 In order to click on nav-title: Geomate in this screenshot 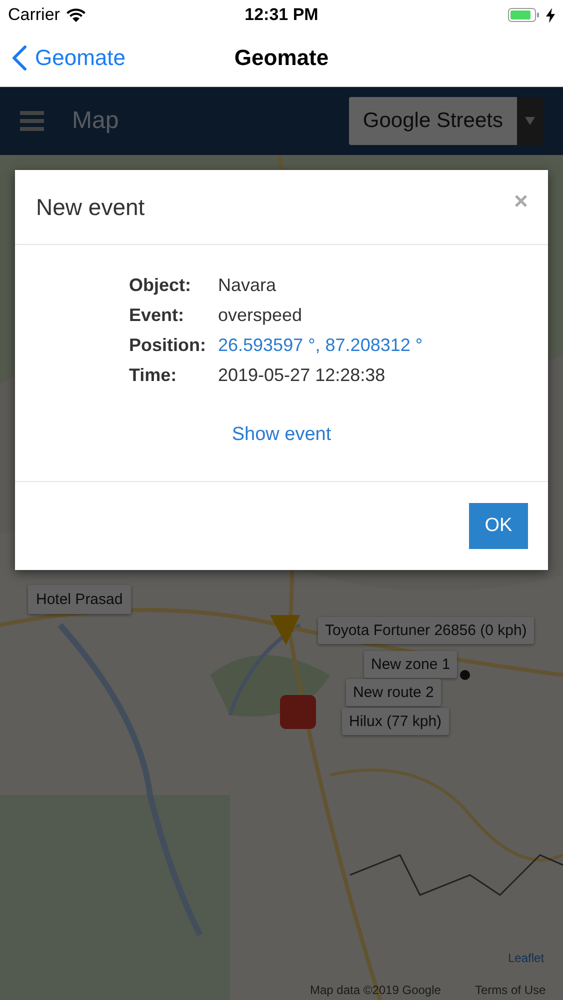, I will do `click(281, 57)`.